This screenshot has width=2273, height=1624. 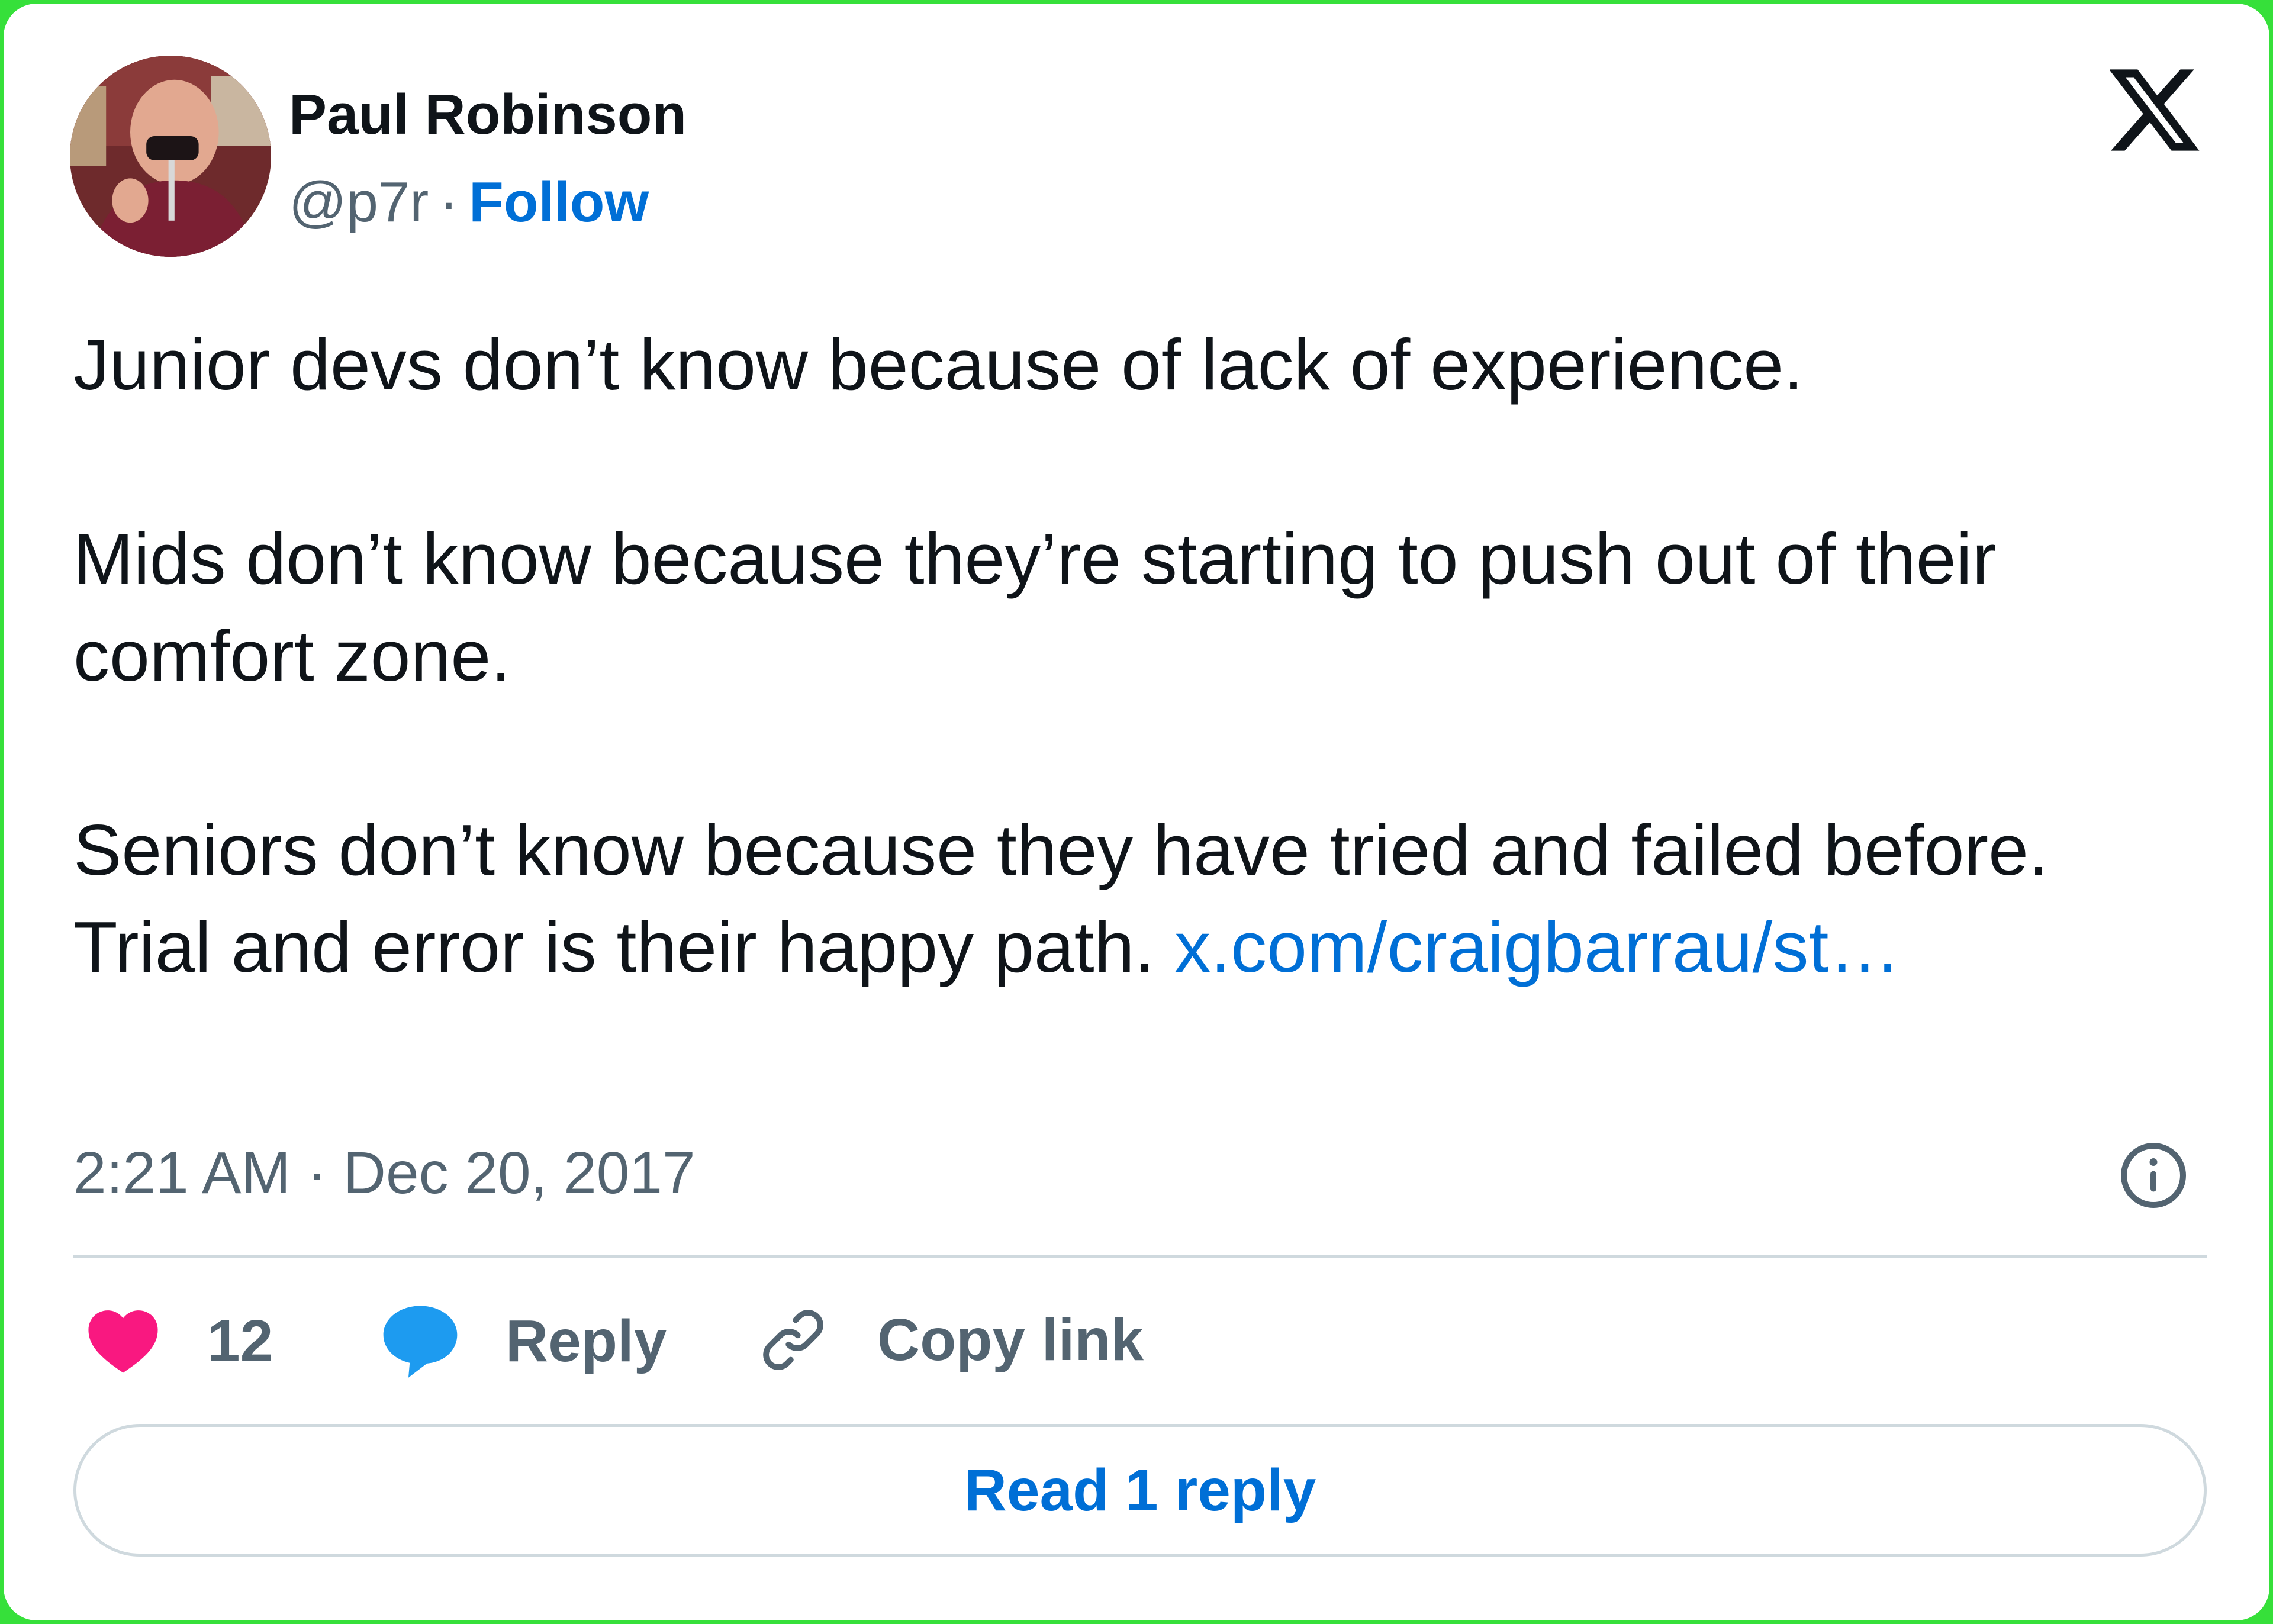 I want to click on avatar-photo-icon, so click(x=170, y=156).